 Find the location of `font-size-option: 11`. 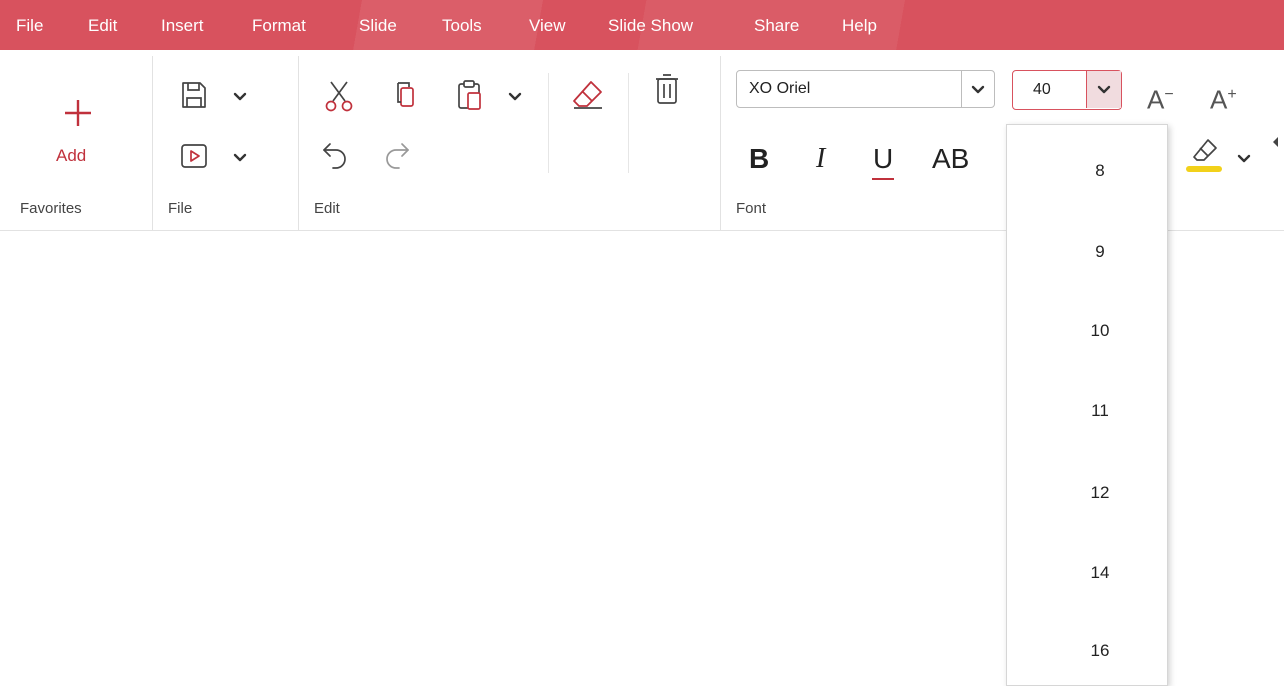

font-size-option: 11 is located at coordinates (1100, 411).